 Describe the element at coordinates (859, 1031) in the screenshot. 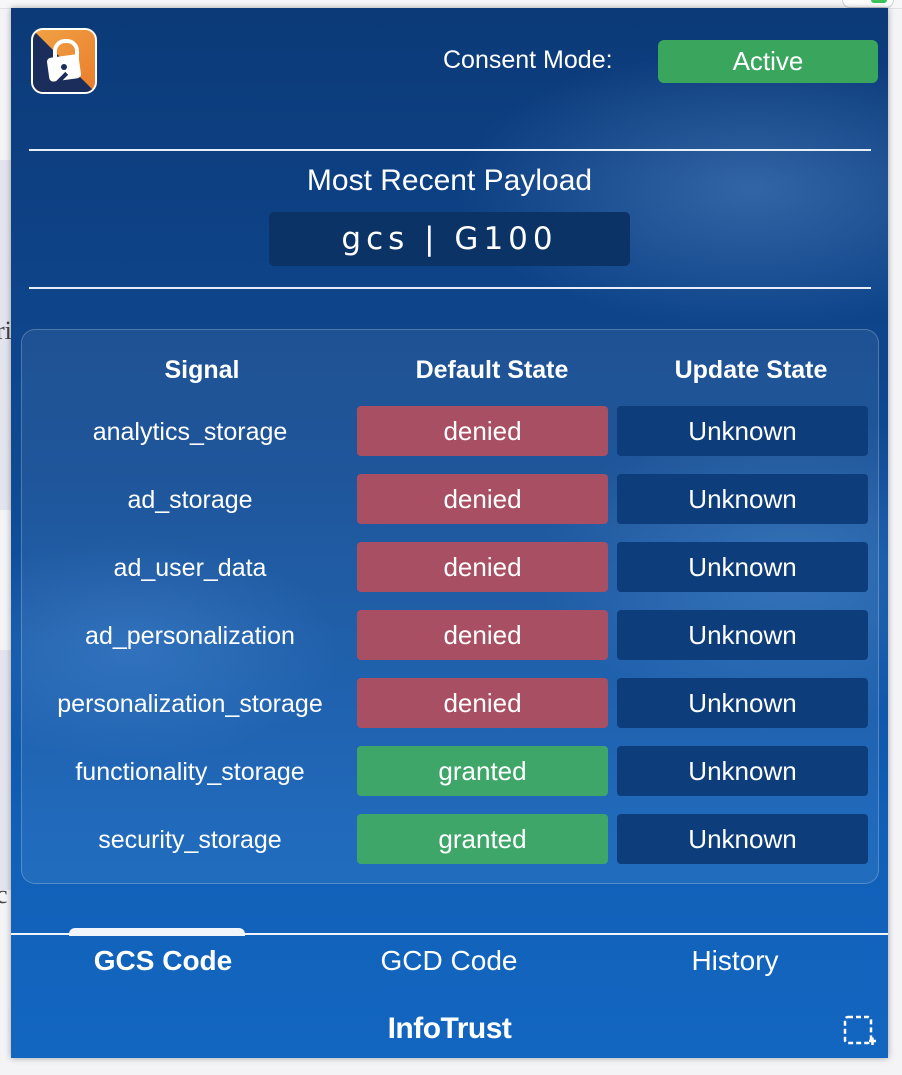

I see `dashed-select-icon` at that location.